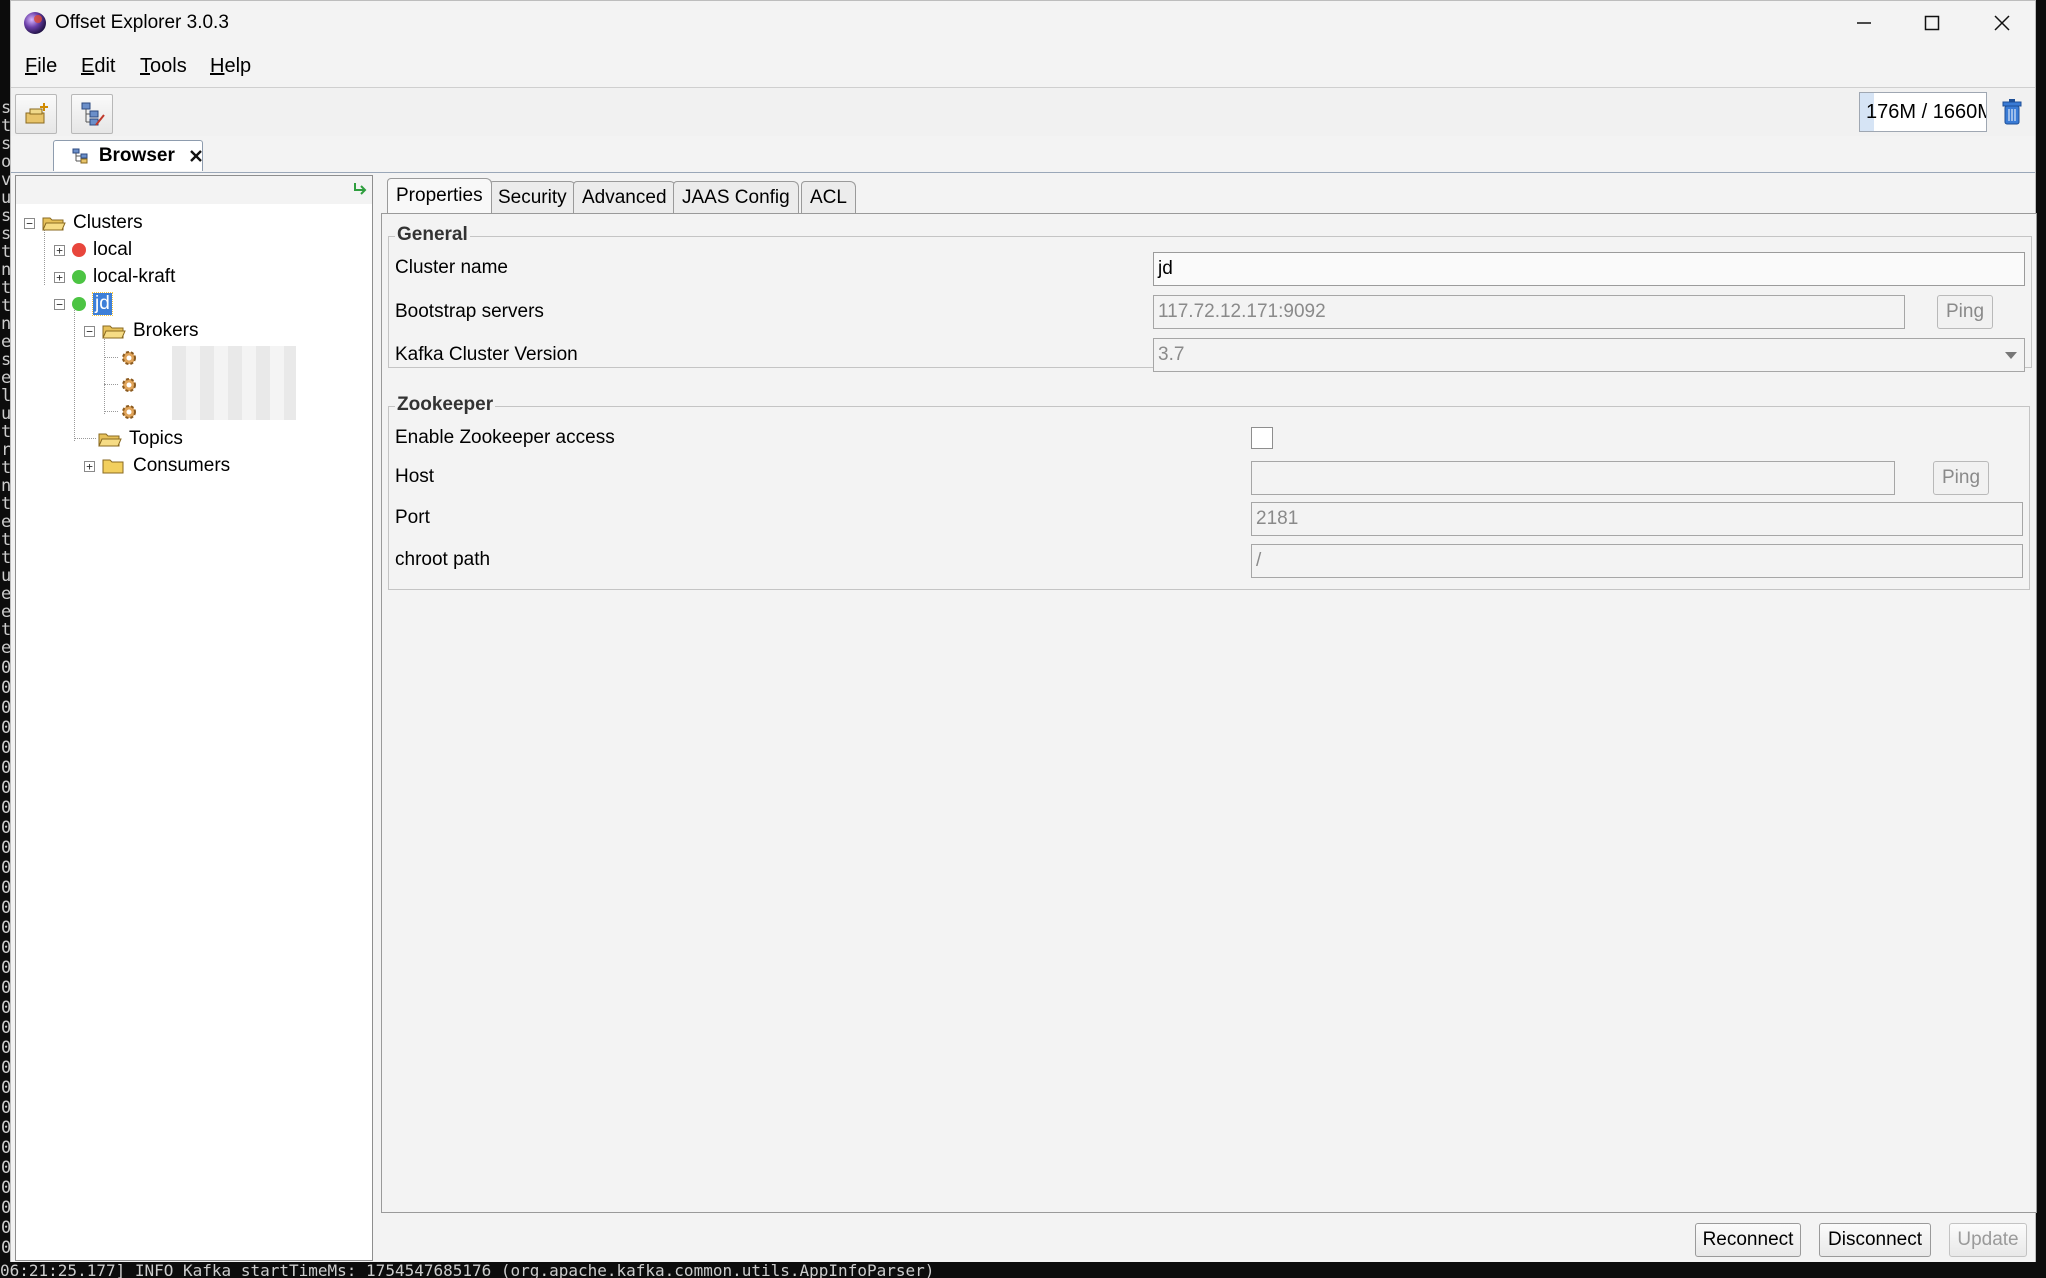 The width and height of the screenshot is (2046, 1278). Describe the element at coordinates (1589, 269) in the screenshot. I see `cluster-name-input: jd` at that location.